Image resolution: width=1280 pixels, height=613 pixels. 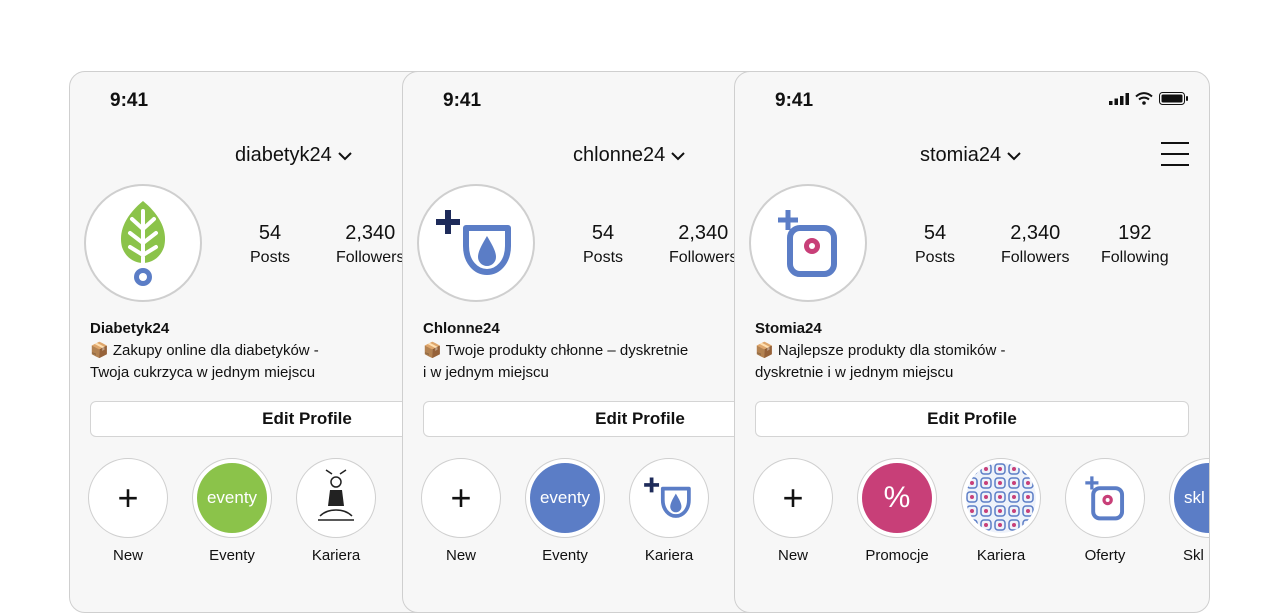 I want to click on username-switcher: diabetyk24, so click(x=293, y=155).